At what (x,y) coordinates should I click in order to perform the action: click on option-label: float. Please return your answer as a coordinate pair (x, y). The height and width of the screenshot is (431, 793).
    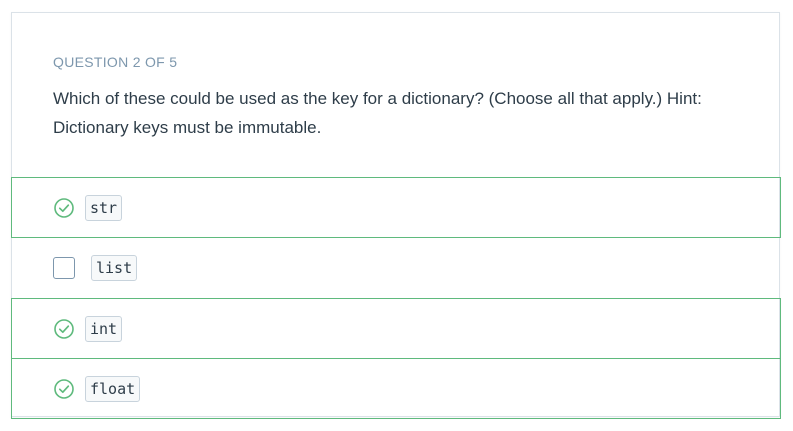
    Looking at the image, I should click on (113, 389).